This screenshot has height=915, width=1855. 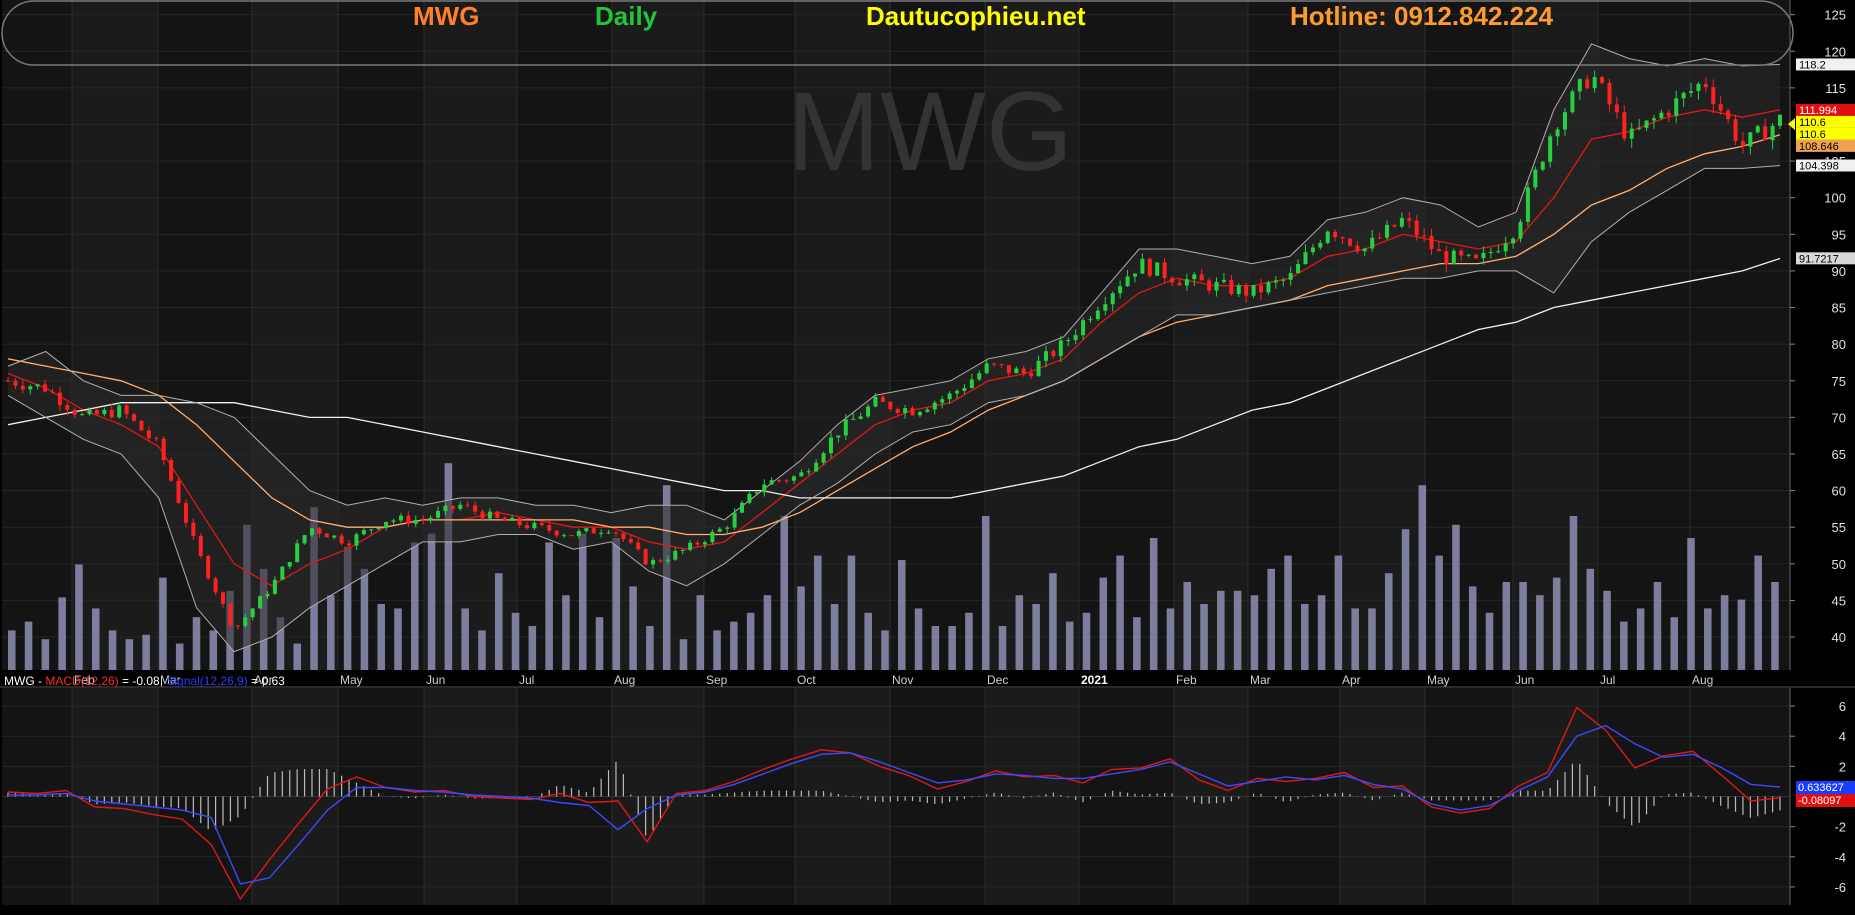 I want to click on header-site: Dautucophieu.net, so click(x=976, y=16).